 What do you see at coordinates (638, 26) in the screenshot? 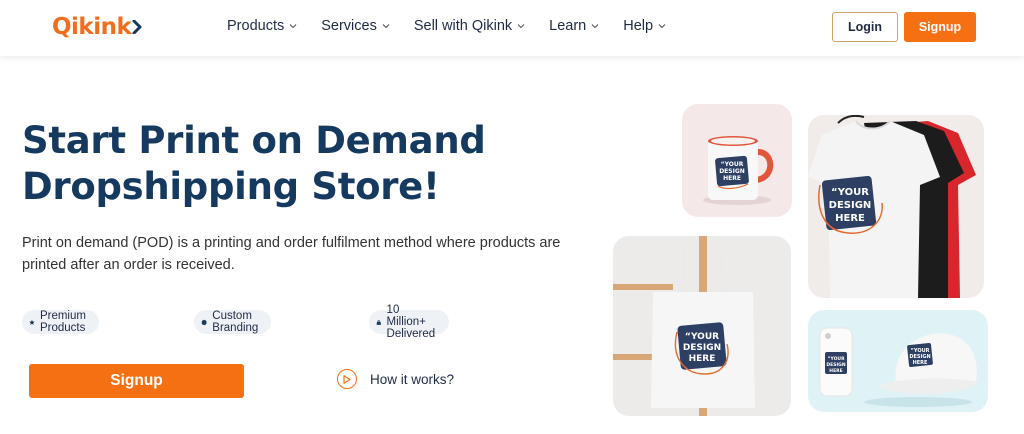
I see `nav-help-label: Help` at bounding box center [638, 26].